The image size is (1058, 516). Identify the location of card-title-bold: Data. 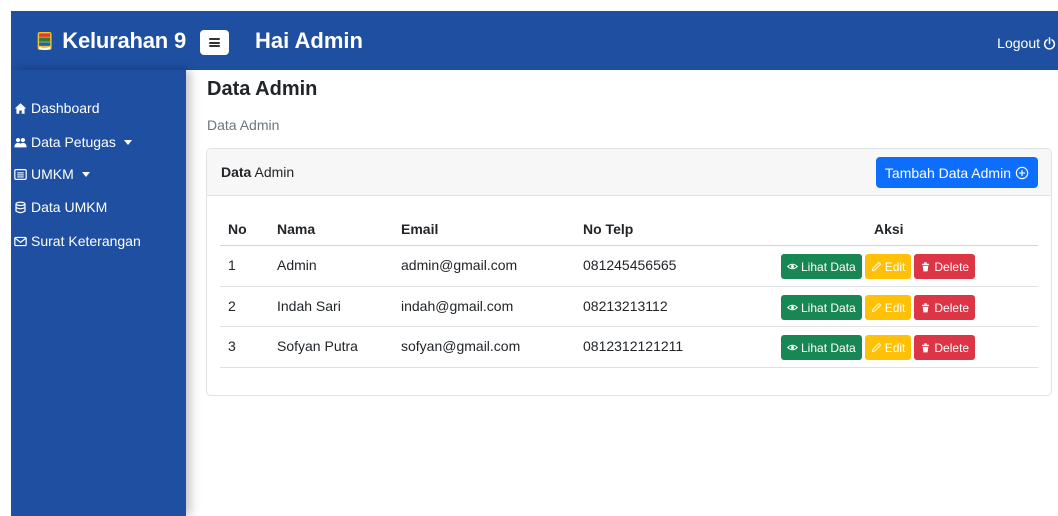
(236, 172).